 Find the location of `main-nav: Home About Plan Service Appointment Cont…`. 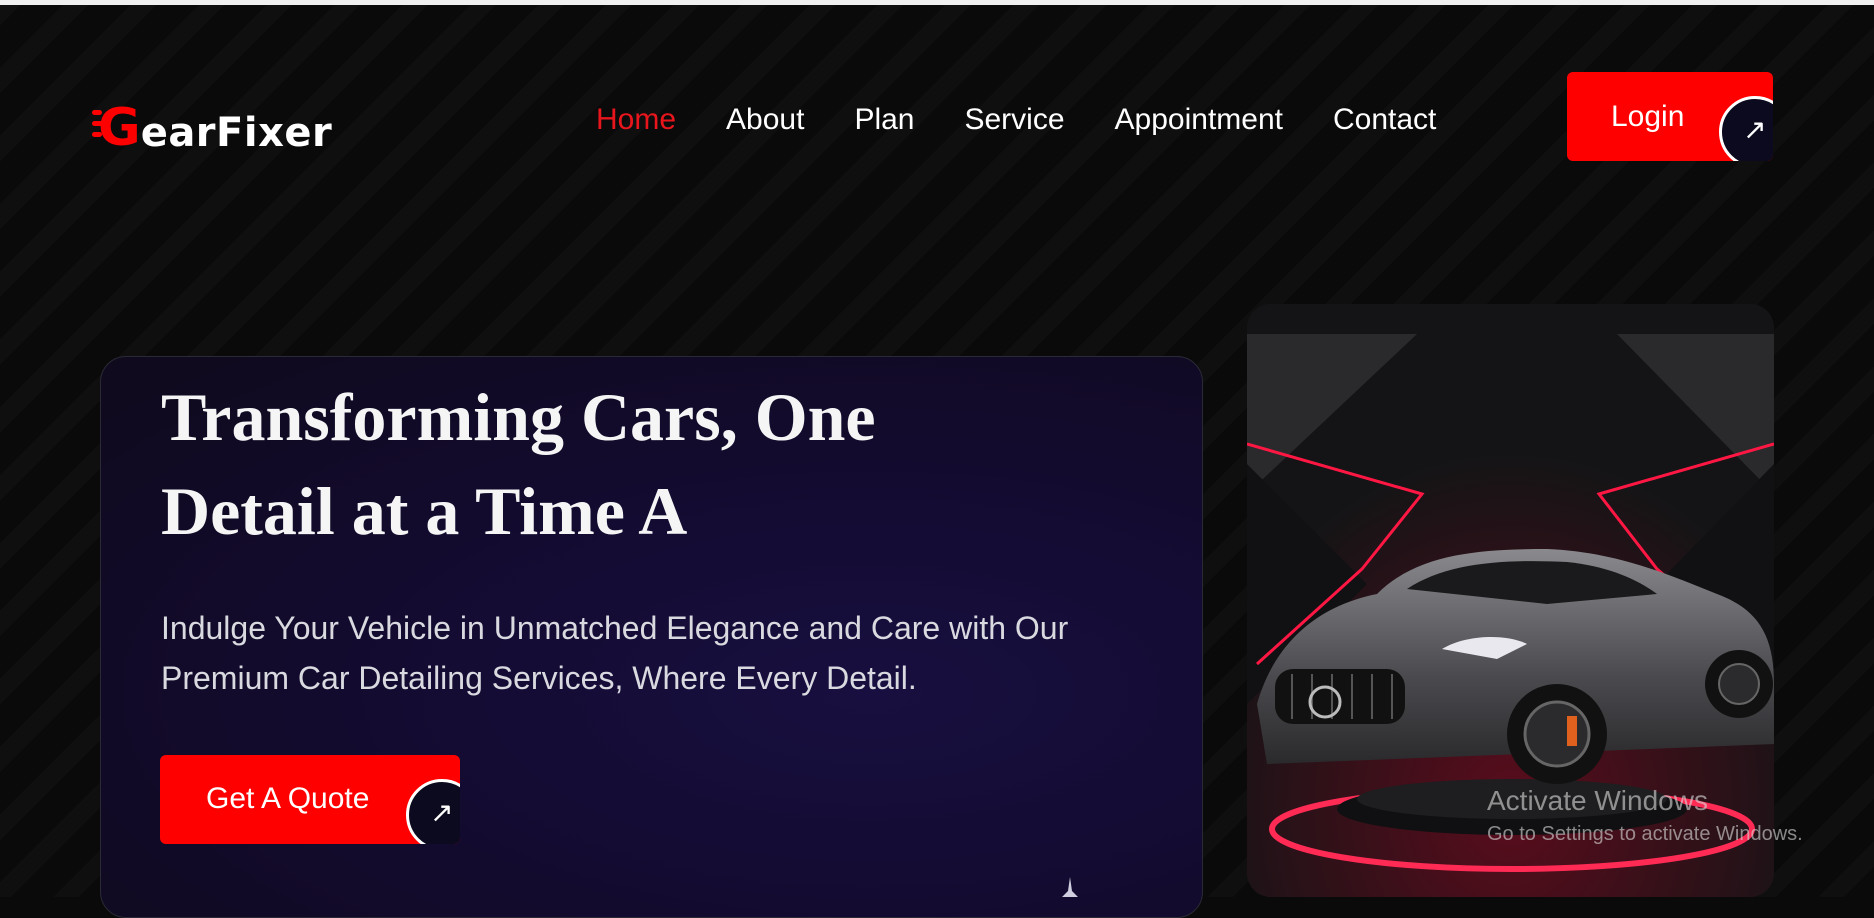

main-nav: Home About Plan Service Appointment Cont… is located at coordinates (1016, 120).